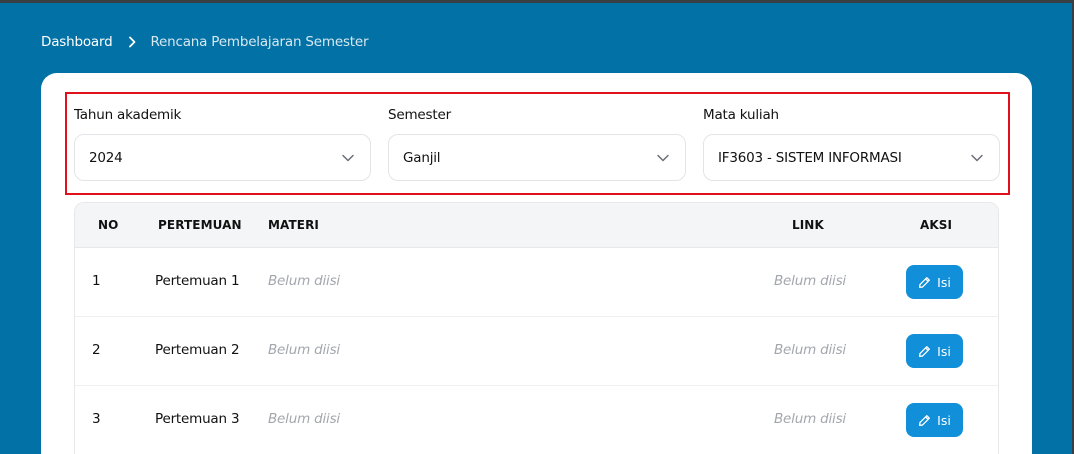 The height and width of the screenshot is (454, 1074). What do you see at coordinates (77, 42) in the screenshot?
I see `breadcrumb-dashboard-link: Dashboard` at bounding box center [77, 42].